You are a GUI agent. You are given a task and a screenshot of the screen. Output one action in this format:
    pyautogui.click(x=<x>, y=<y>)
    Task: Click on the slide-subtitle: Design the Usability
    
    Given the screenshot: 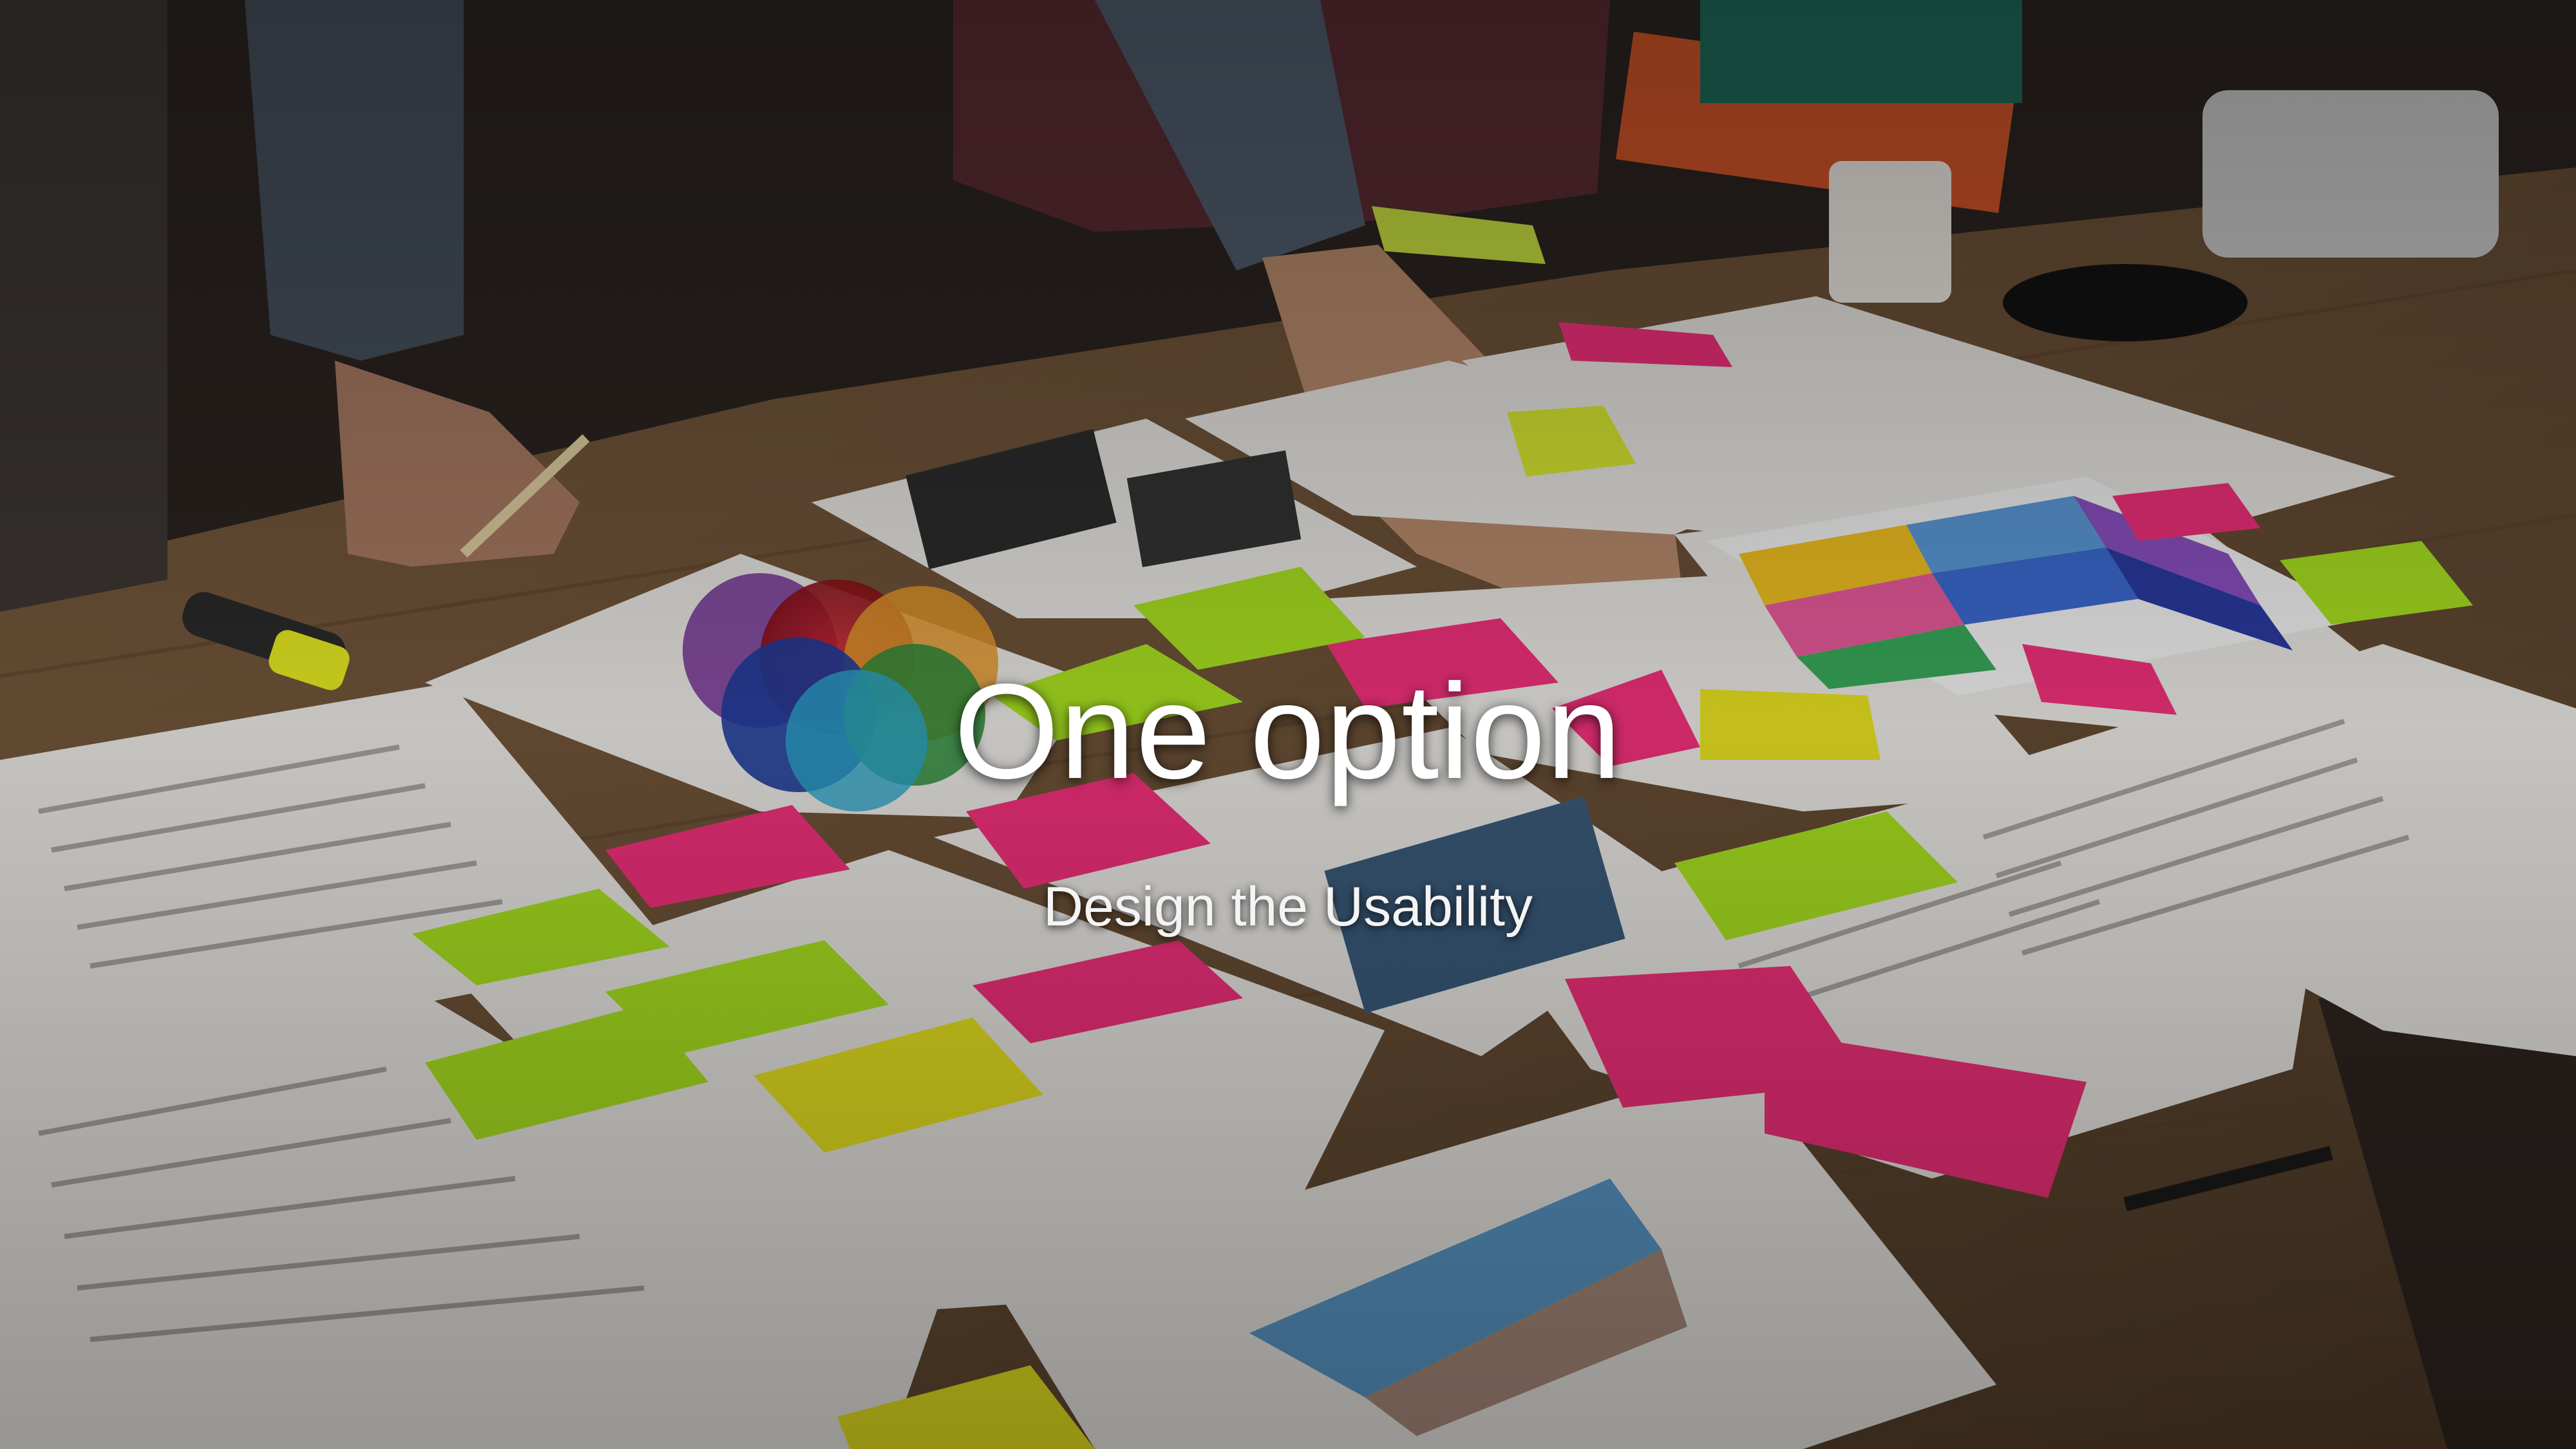 What is the action you would take?
    pyautogui.click(x=1288, y=907)
    